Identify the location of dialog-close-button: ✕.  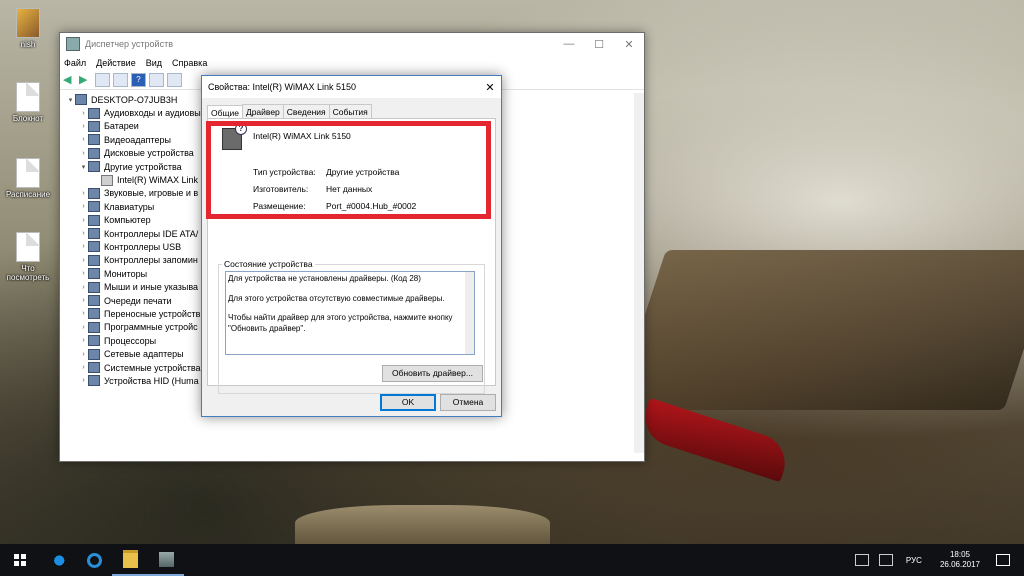
(490, 87).